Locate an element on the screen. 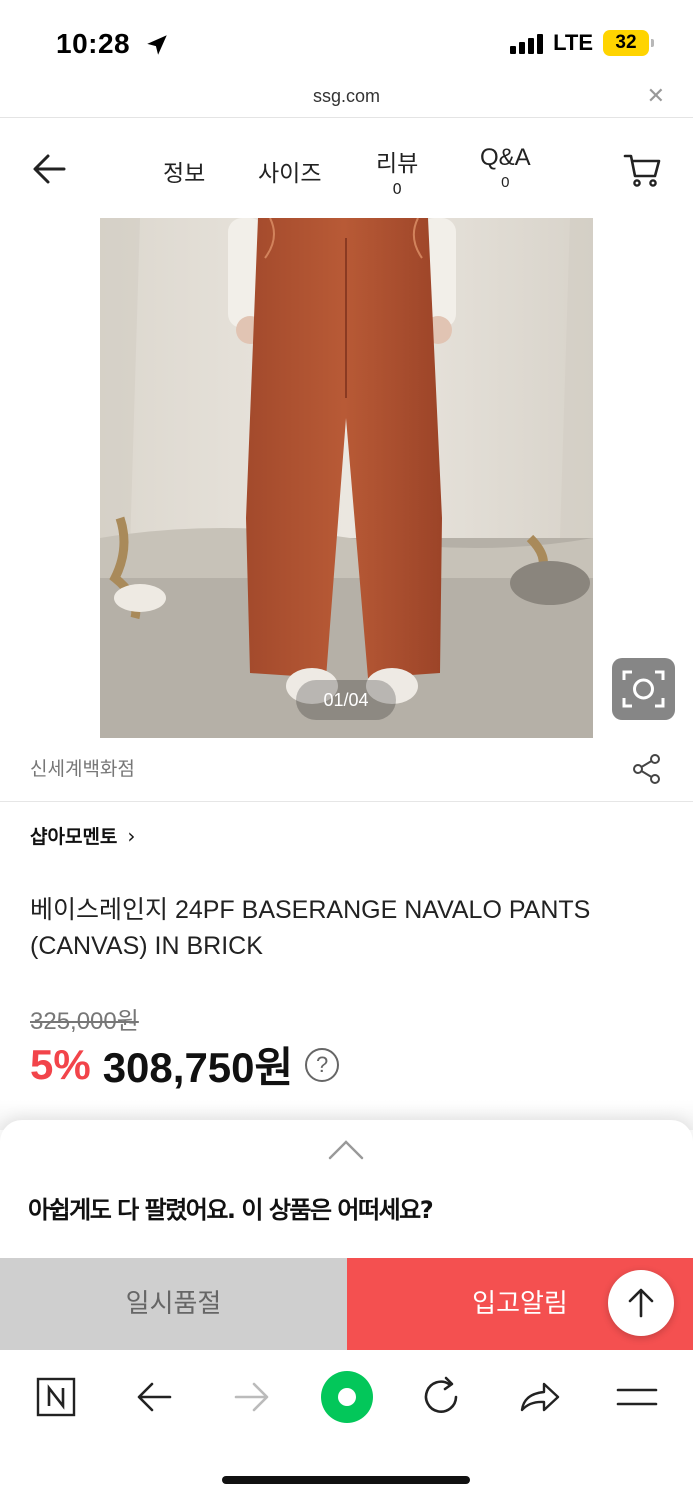 This screenshot has height=1500, width=693. visual-search-button is located at coordinates (643, 689).